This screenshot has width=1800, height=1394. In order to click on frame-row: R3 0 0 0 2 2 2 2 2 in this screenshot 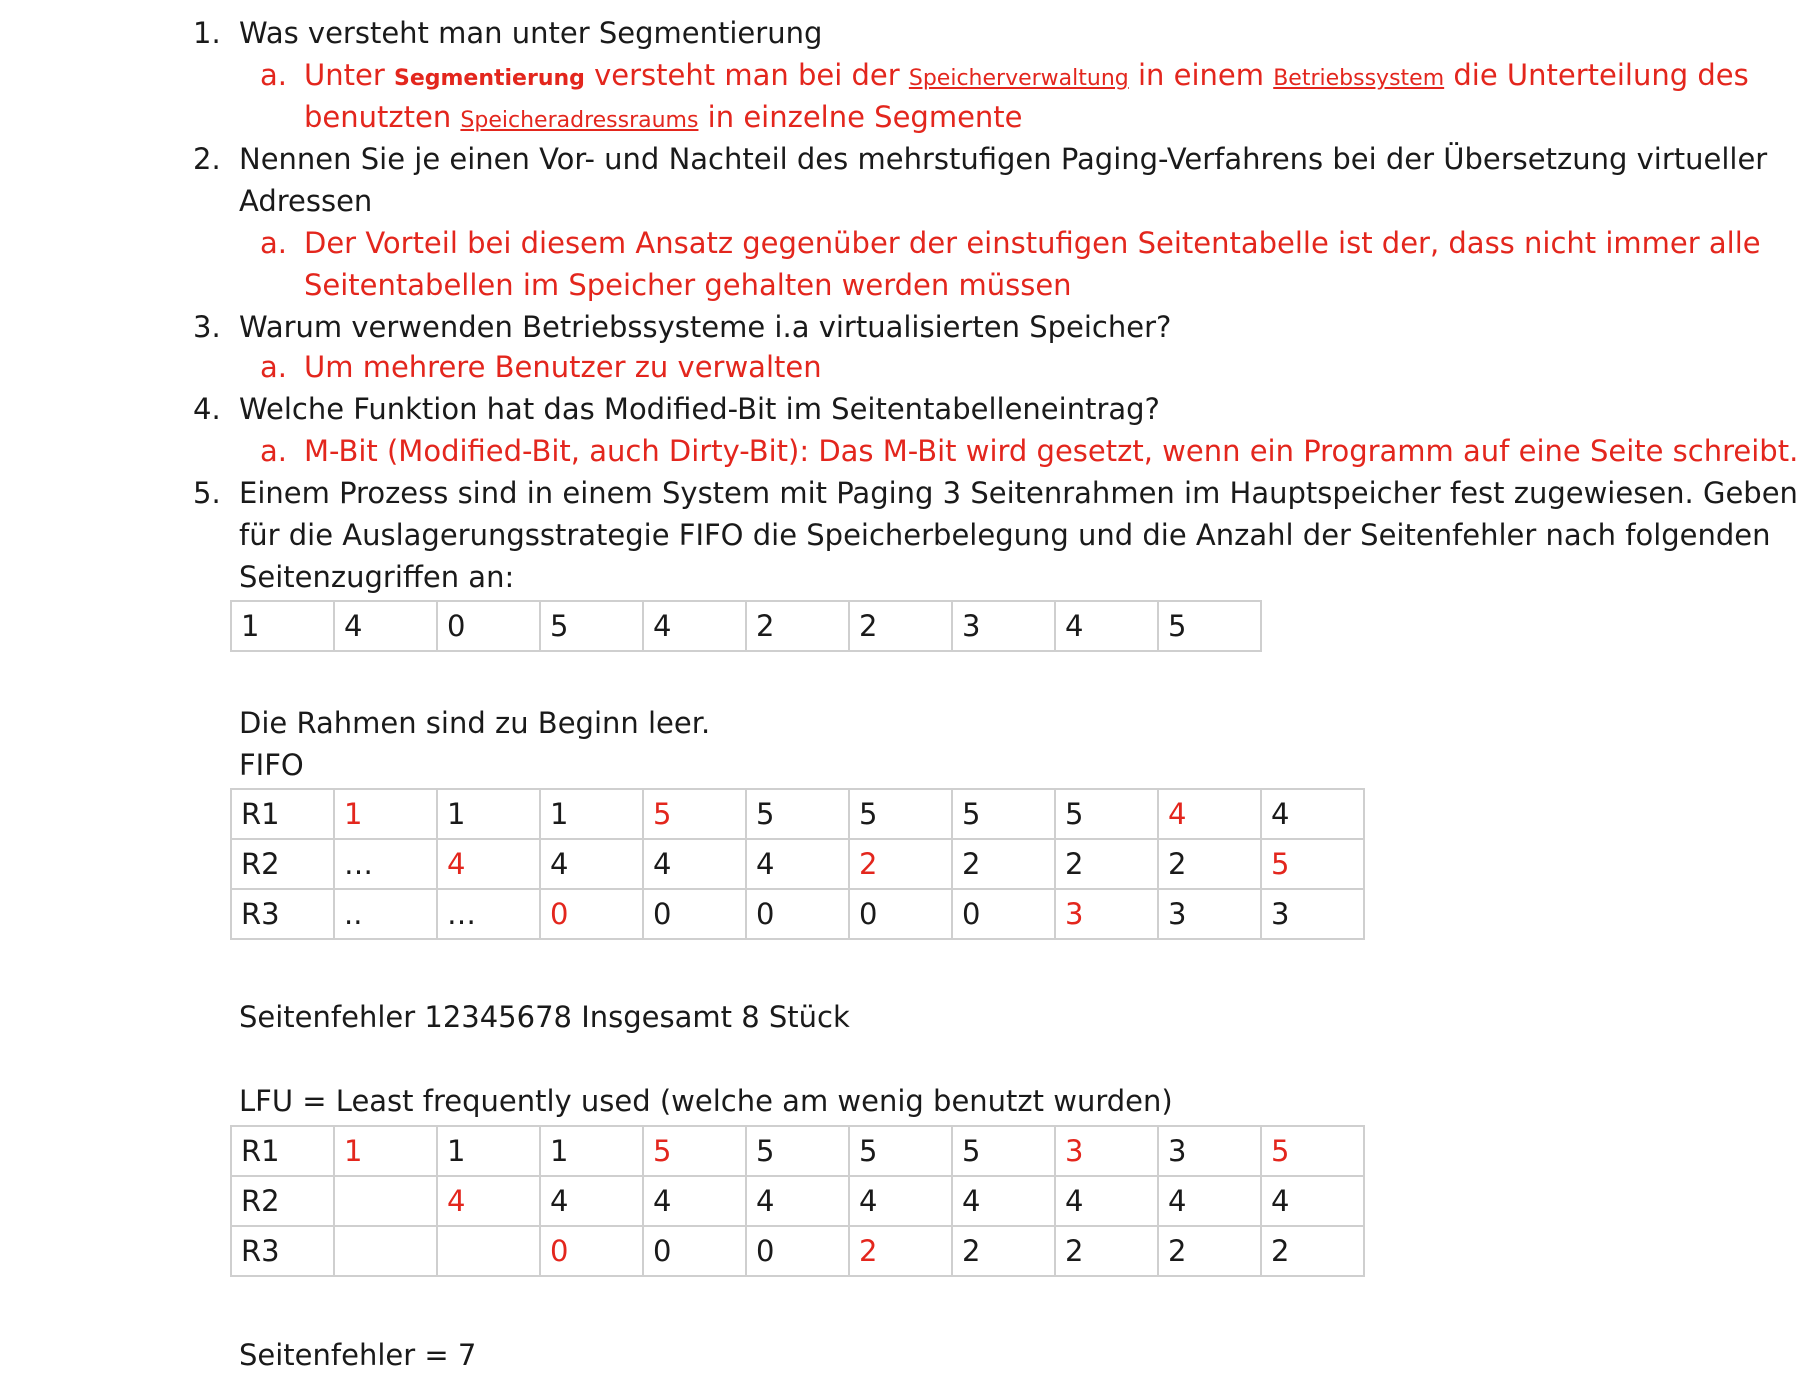, I will do `click(797, 1251)`.